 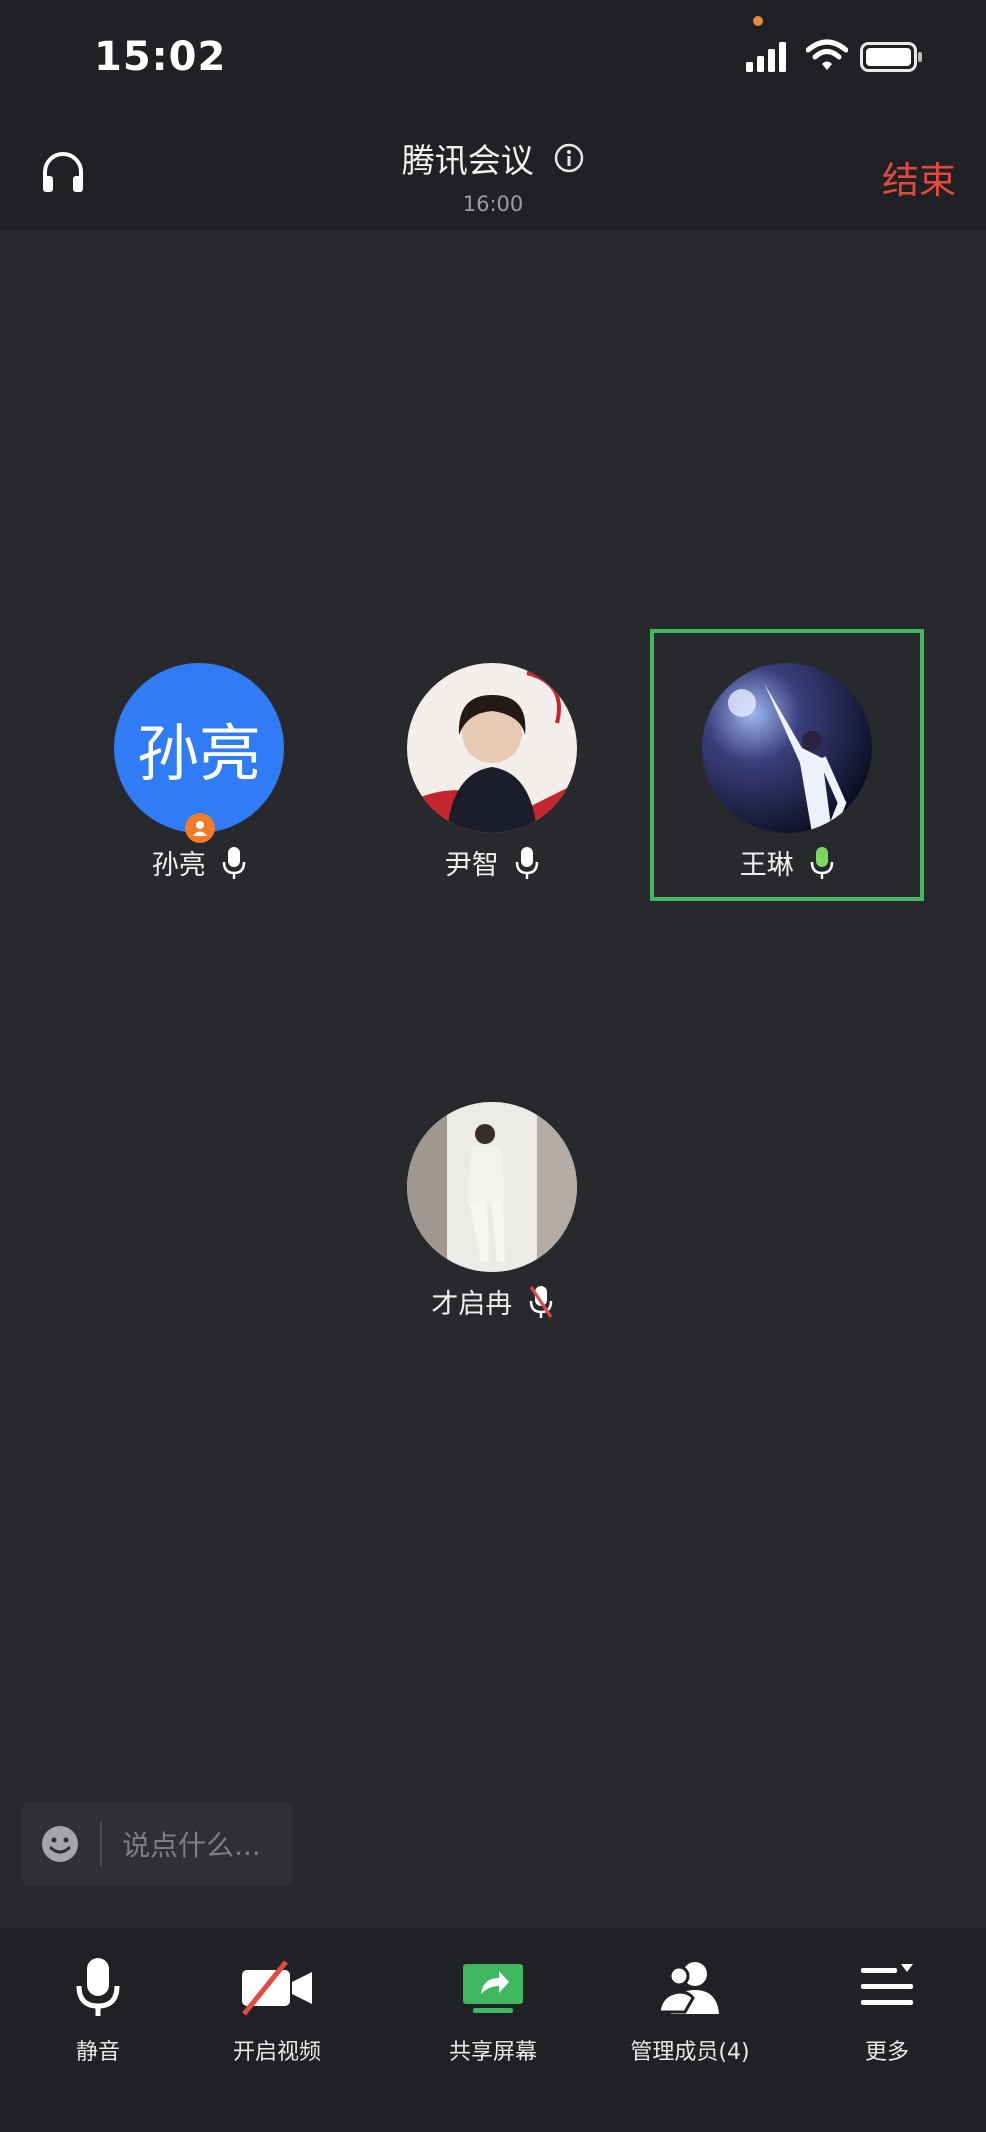 I want to click on manage-members-label: 管理成员(4), so click(x=690, y=2052).